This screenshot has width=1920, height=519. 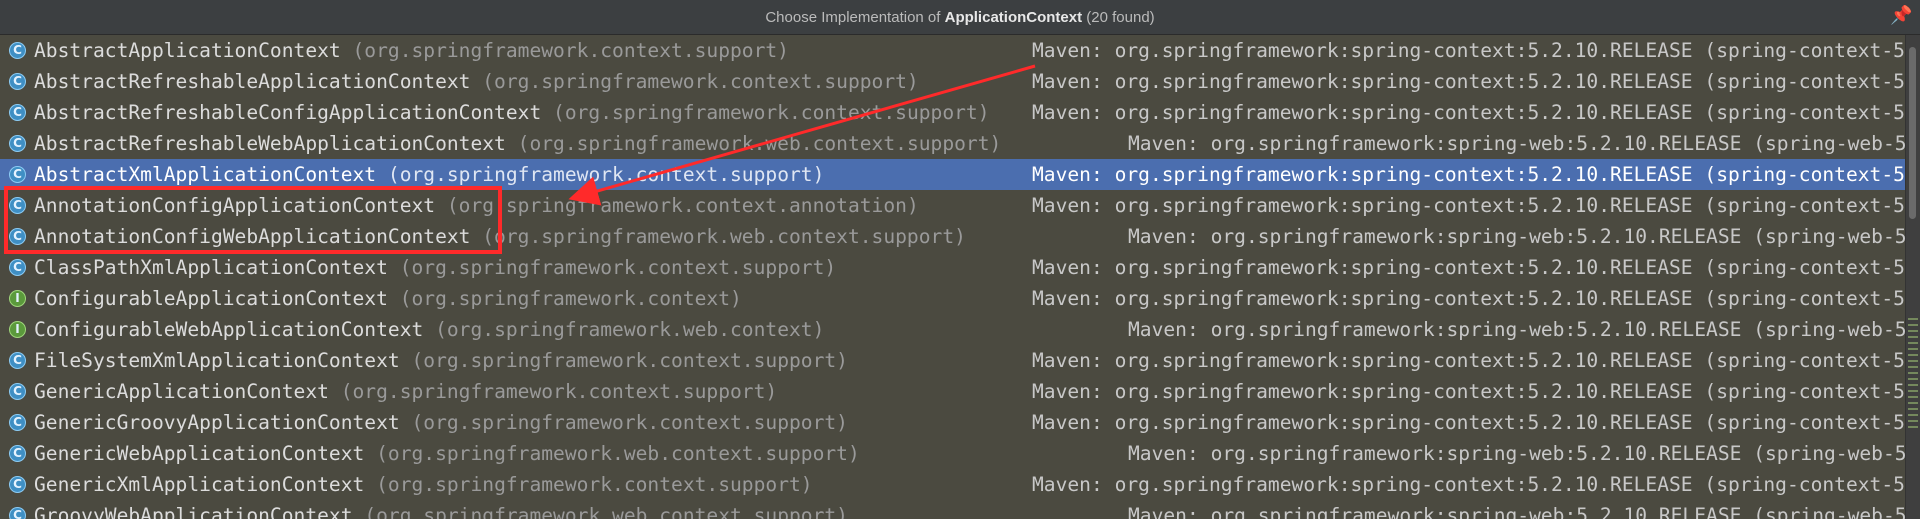 I want to click on class-name: ConfigurableWebApplicationContext, so click(x=229, y=329).